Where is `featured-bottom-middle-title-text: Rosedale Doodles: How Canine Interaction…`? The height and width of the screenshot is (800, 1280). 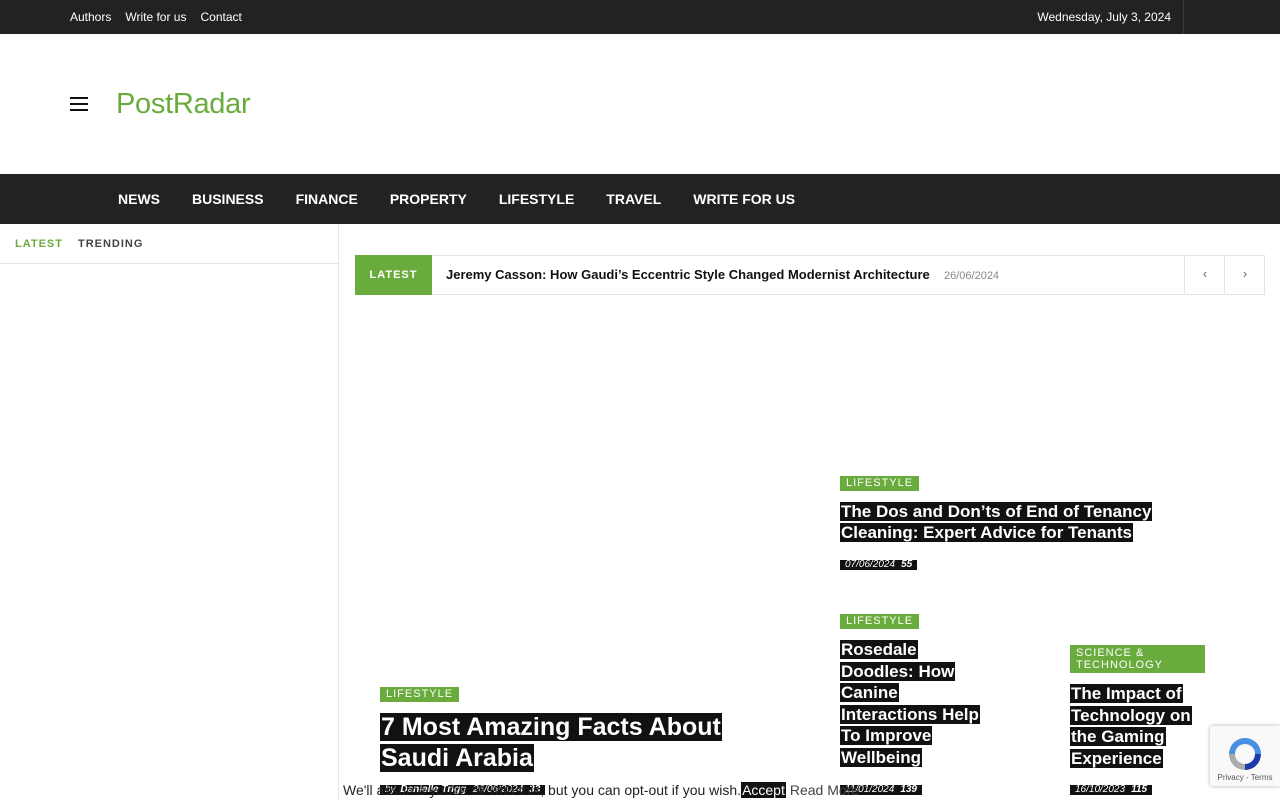
featured-bottom-middle-title-text: Rosedale Doodles: How Canine Interaction… is located at coordinates (910, 703).